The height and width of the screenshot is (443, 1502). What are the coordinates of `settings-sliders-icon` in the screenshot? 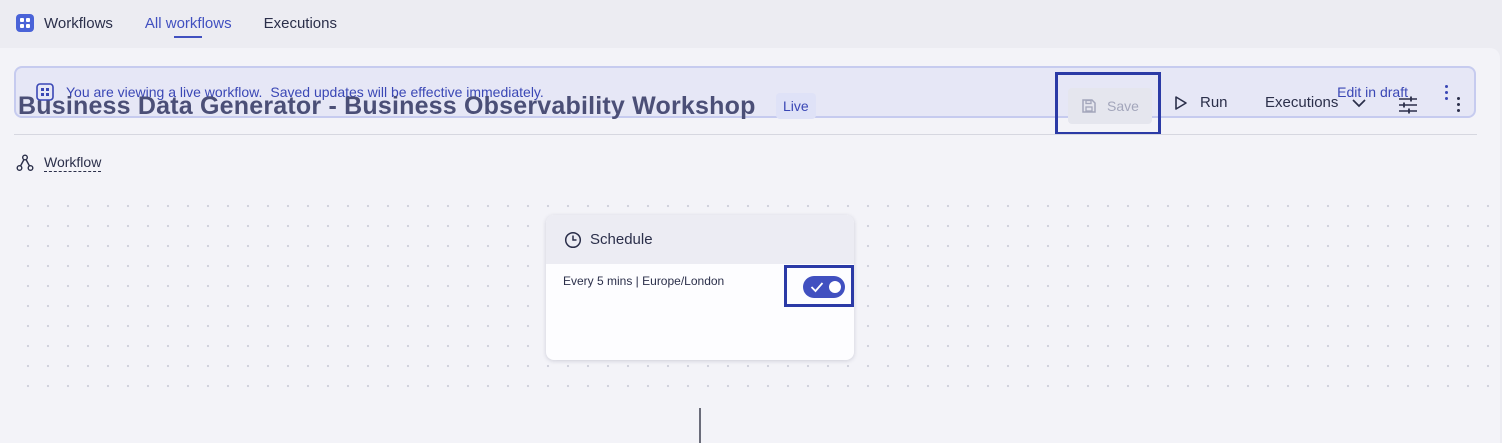 It's located at (1408, 105).